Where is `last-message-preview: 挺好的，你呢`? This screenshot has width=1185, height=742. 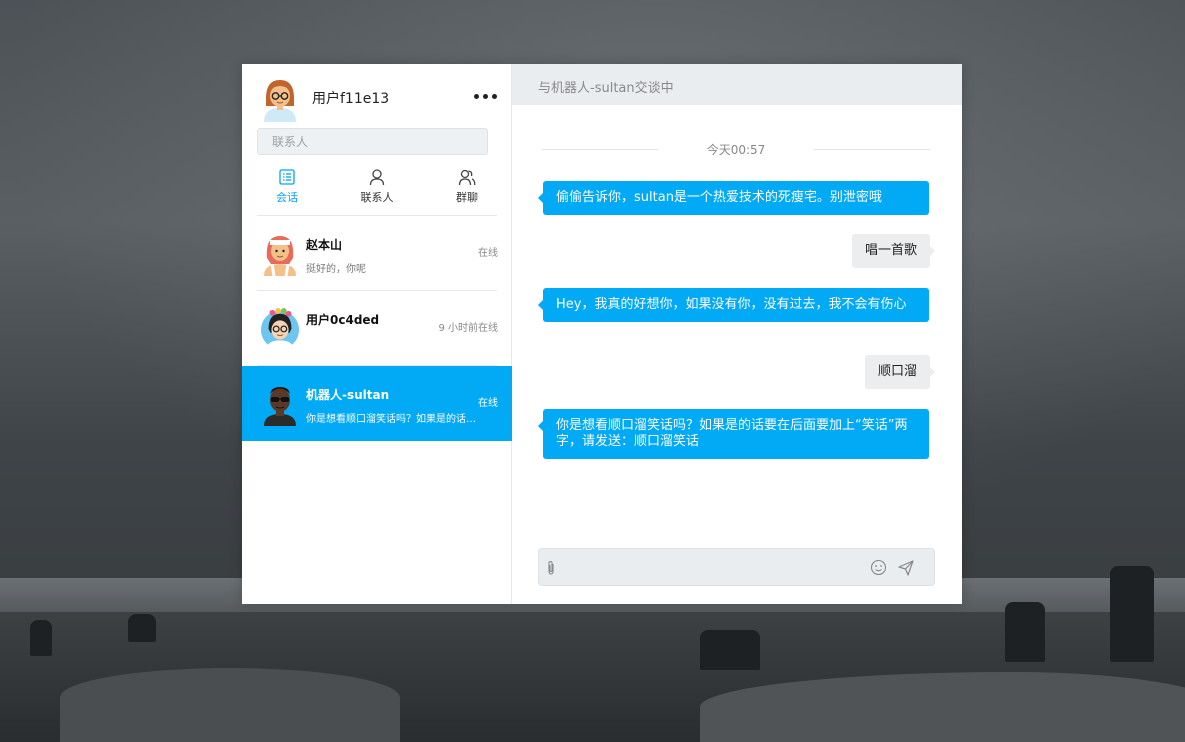 last-message-preview: 挺好的，你呢 is located at coordinates (336, 269).